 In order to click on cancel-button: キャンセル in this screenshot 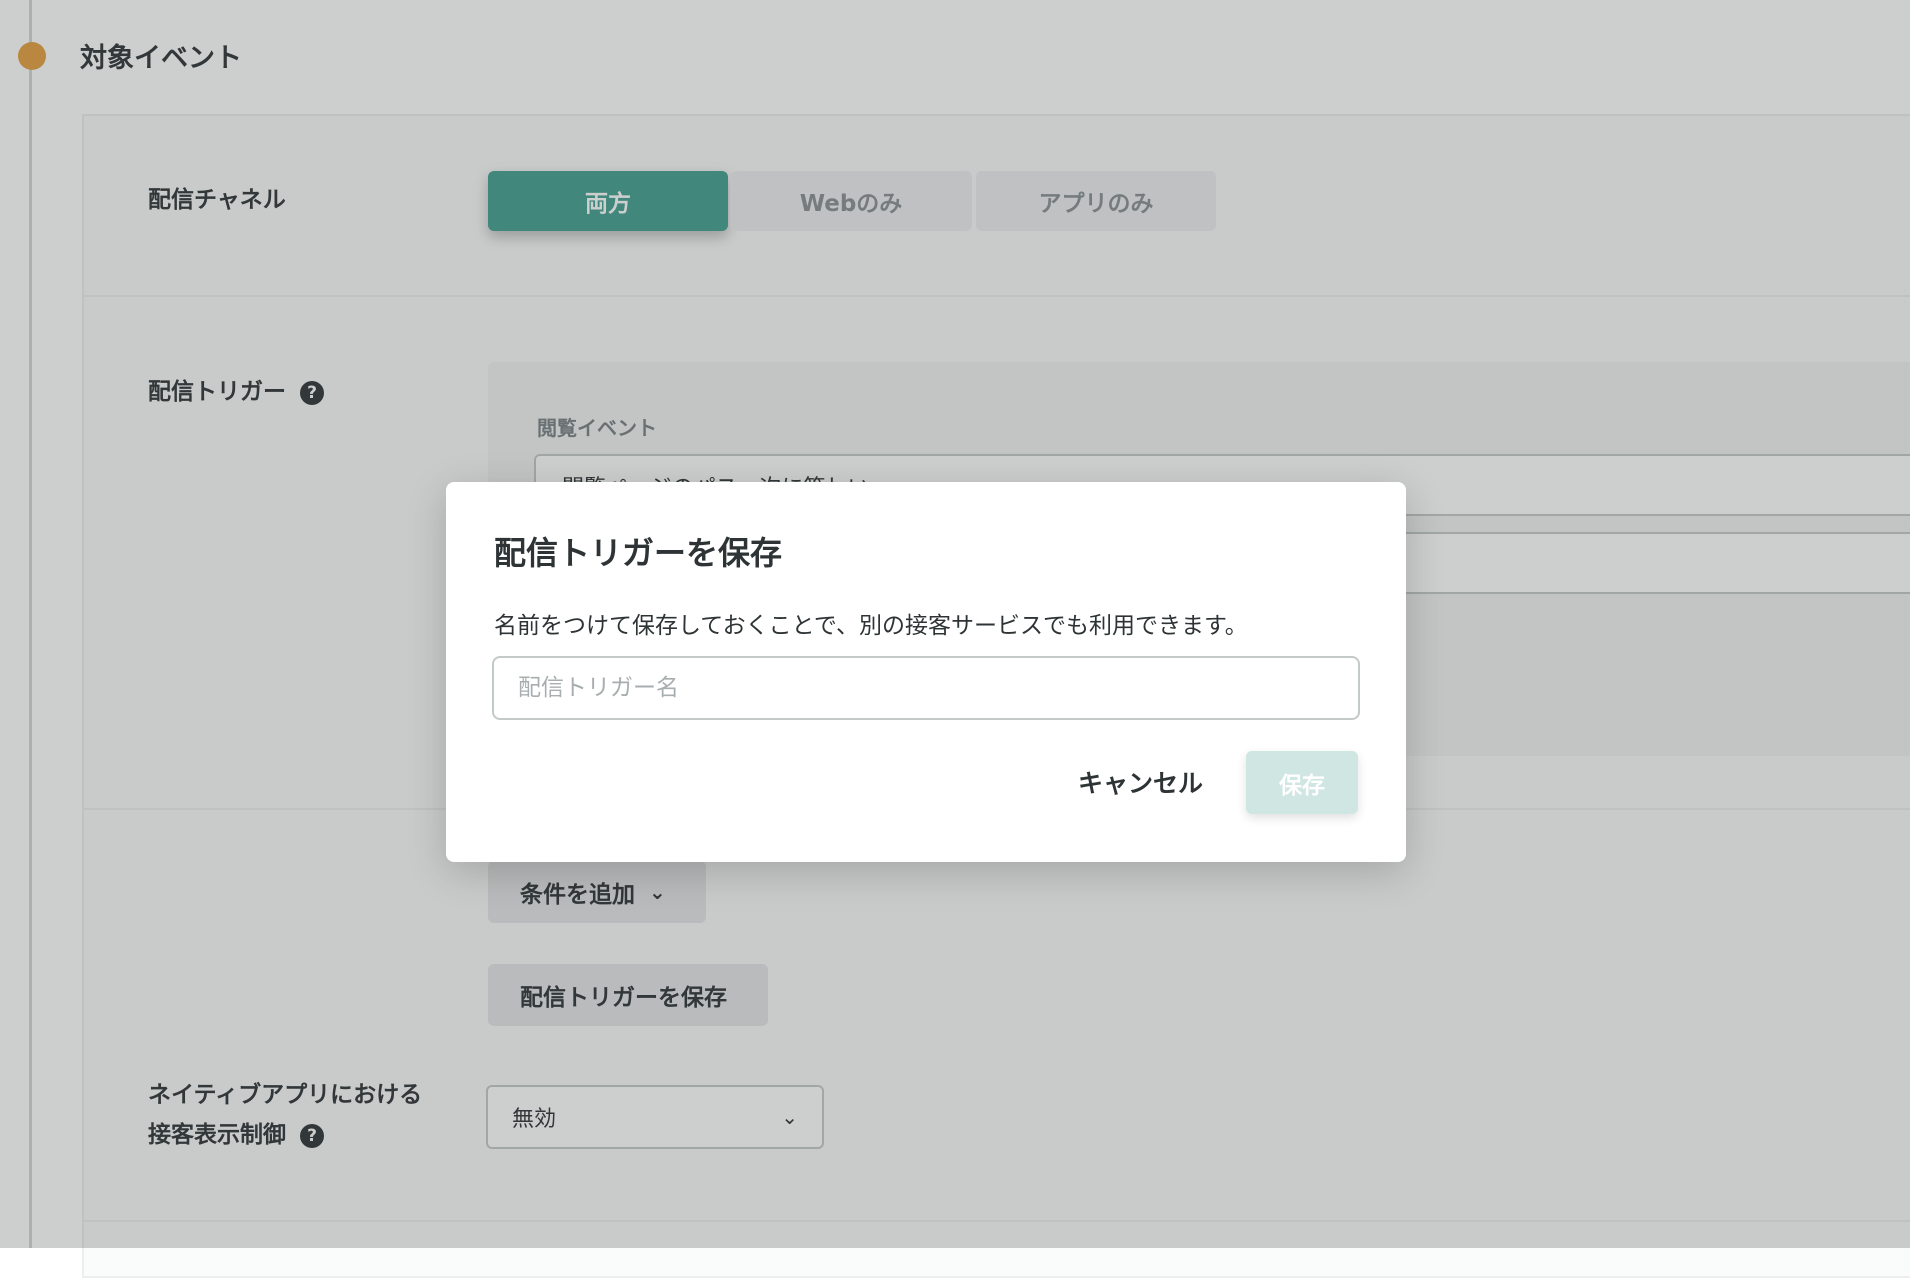, I will do `click(1140, 782)`.